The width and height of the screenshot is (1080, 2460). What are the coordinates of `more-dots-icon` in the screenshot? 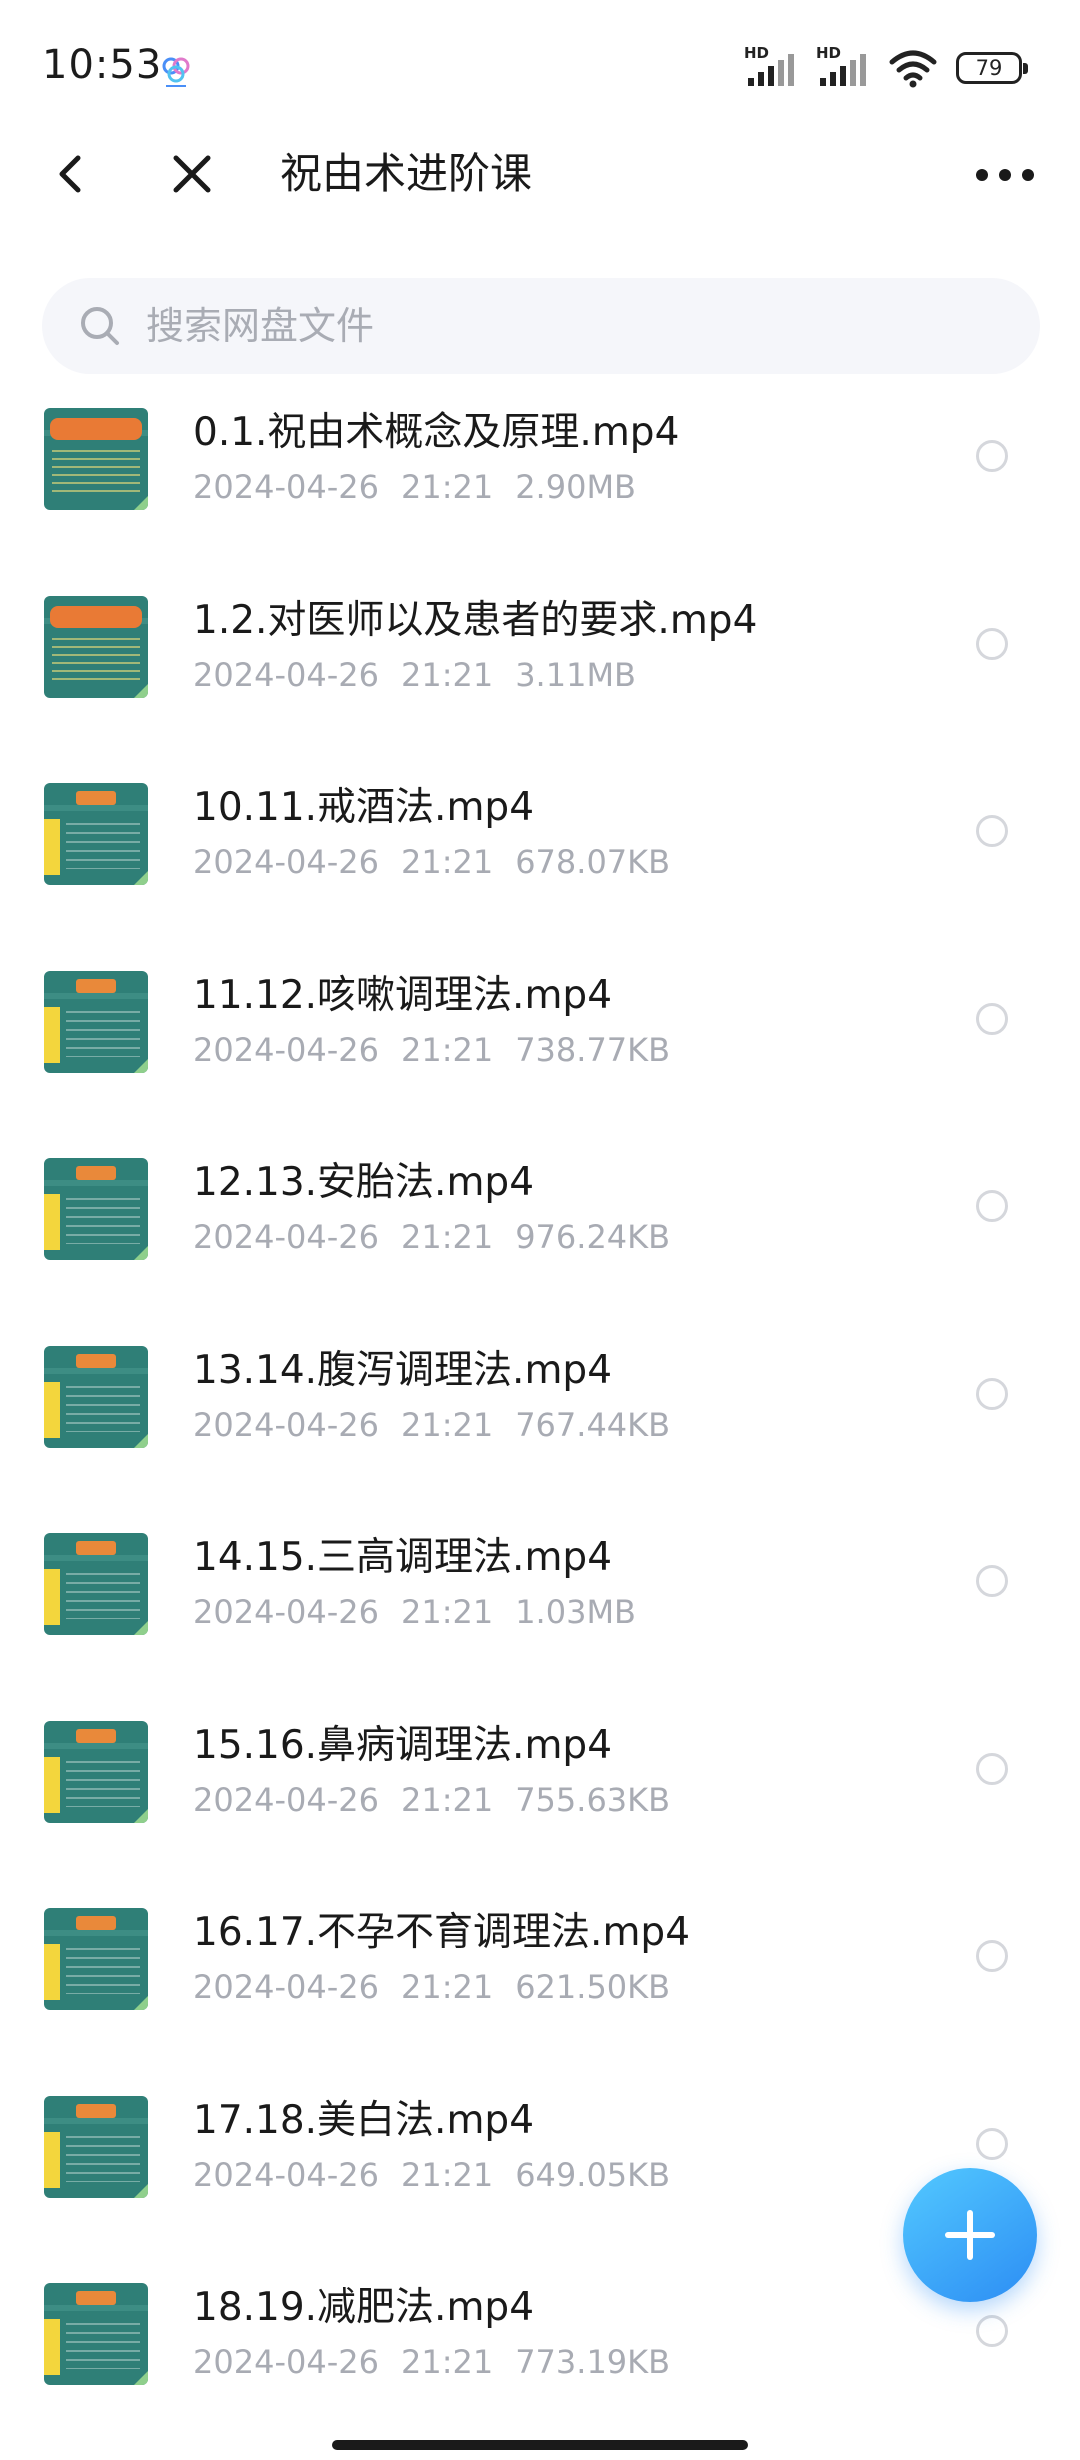 It's located at (1005, 175).